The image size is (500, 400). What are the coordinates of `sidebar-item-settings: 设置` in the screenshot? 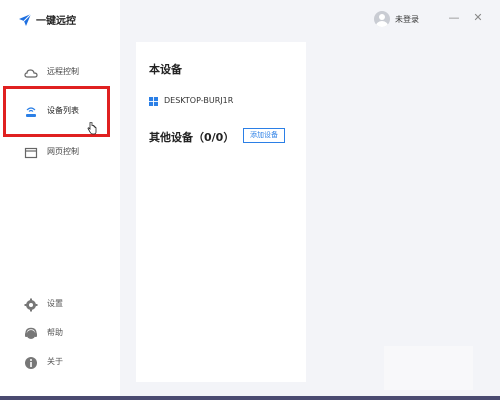 It's located at (60, 304).